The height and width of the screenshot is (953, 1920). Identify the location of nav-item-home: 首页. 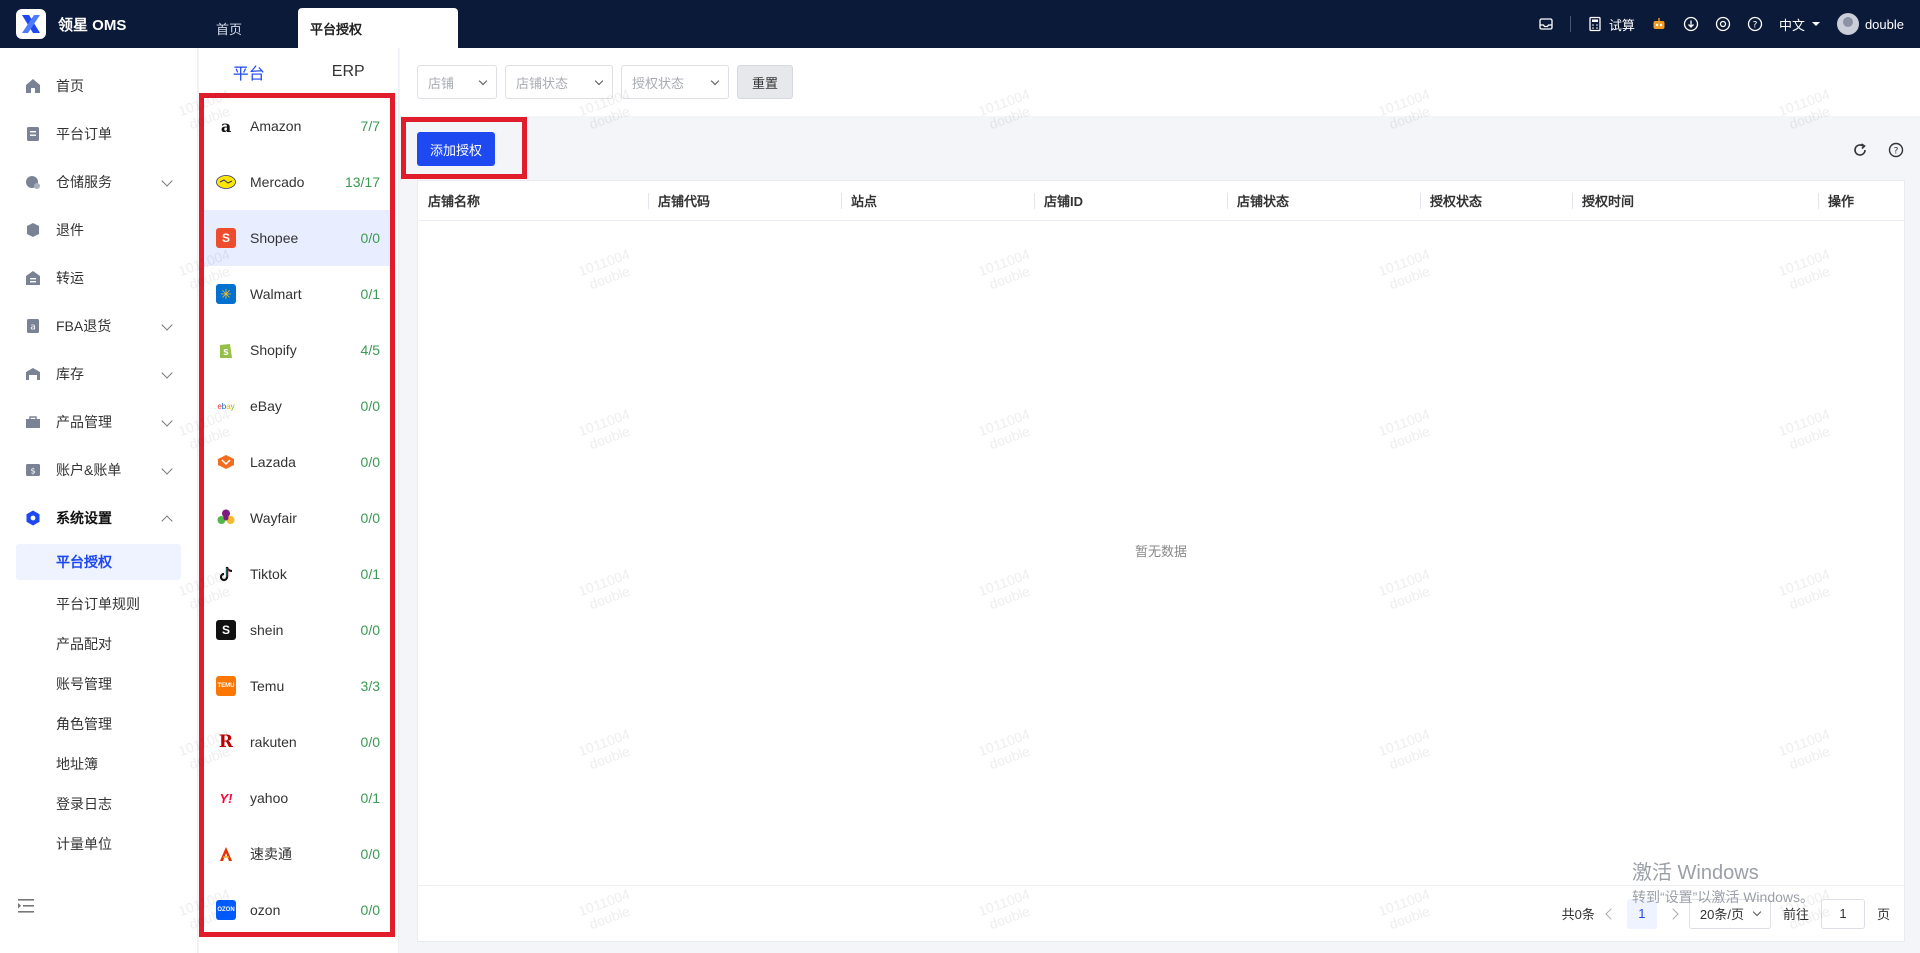
(98, 86).